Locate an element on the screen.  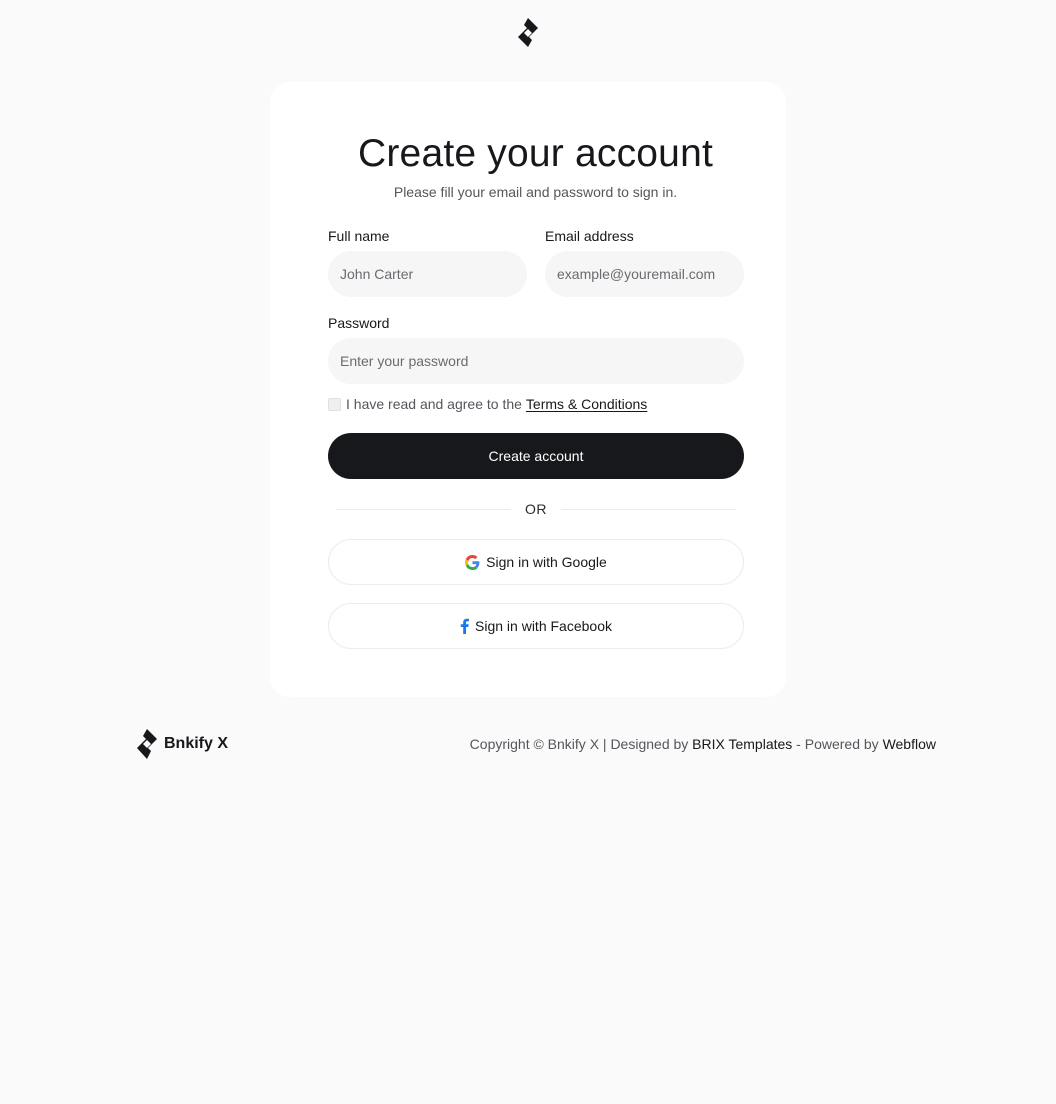
powered-by-text: - Powered by is located at coordinates (837, 744).